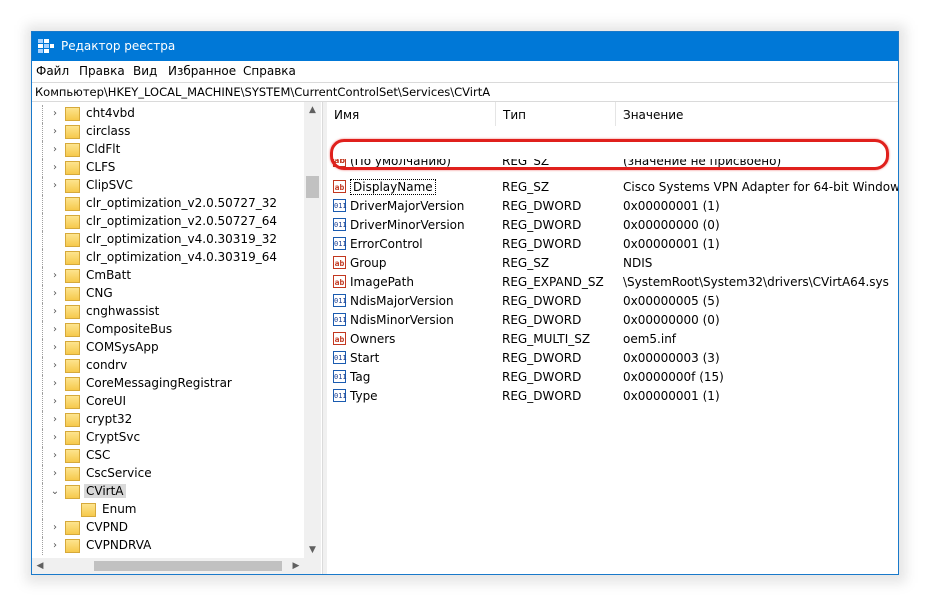  What do you see at coordinates (312, 330) in the screenshot?
I see `tree-vertical-scrollbar: ▲ ▼` at bounding box center [312, 330].